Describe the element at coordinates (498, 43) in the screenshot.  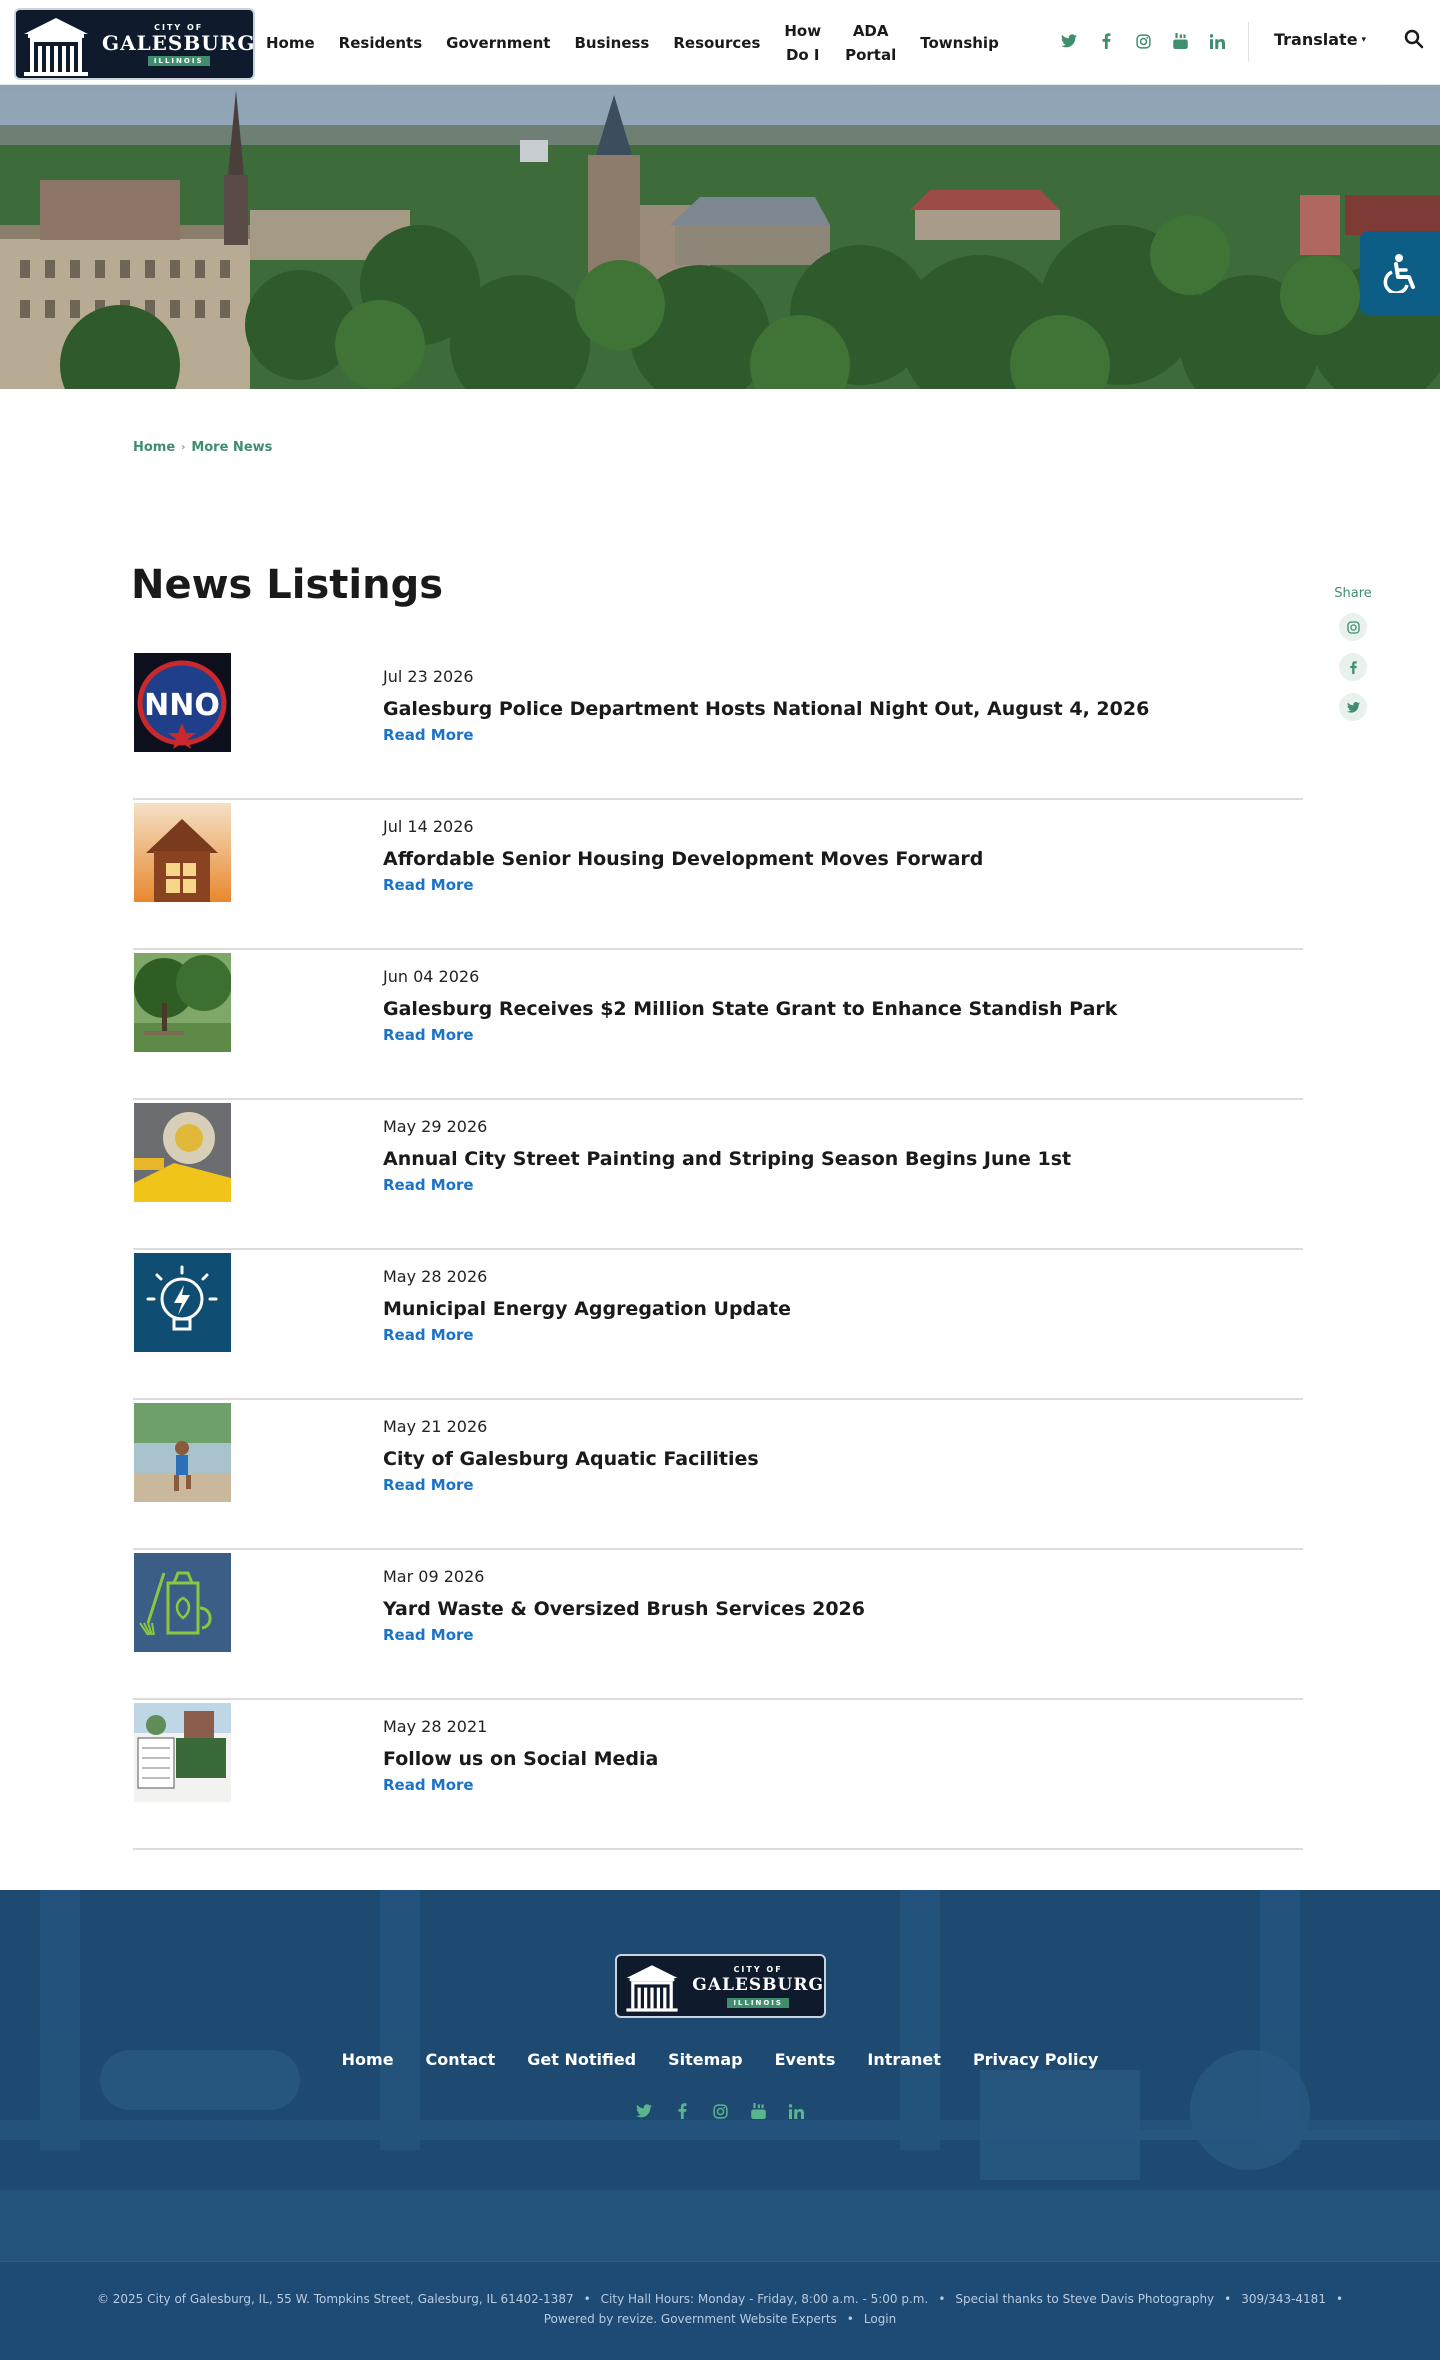
I see `nav-government: Government` at that location.